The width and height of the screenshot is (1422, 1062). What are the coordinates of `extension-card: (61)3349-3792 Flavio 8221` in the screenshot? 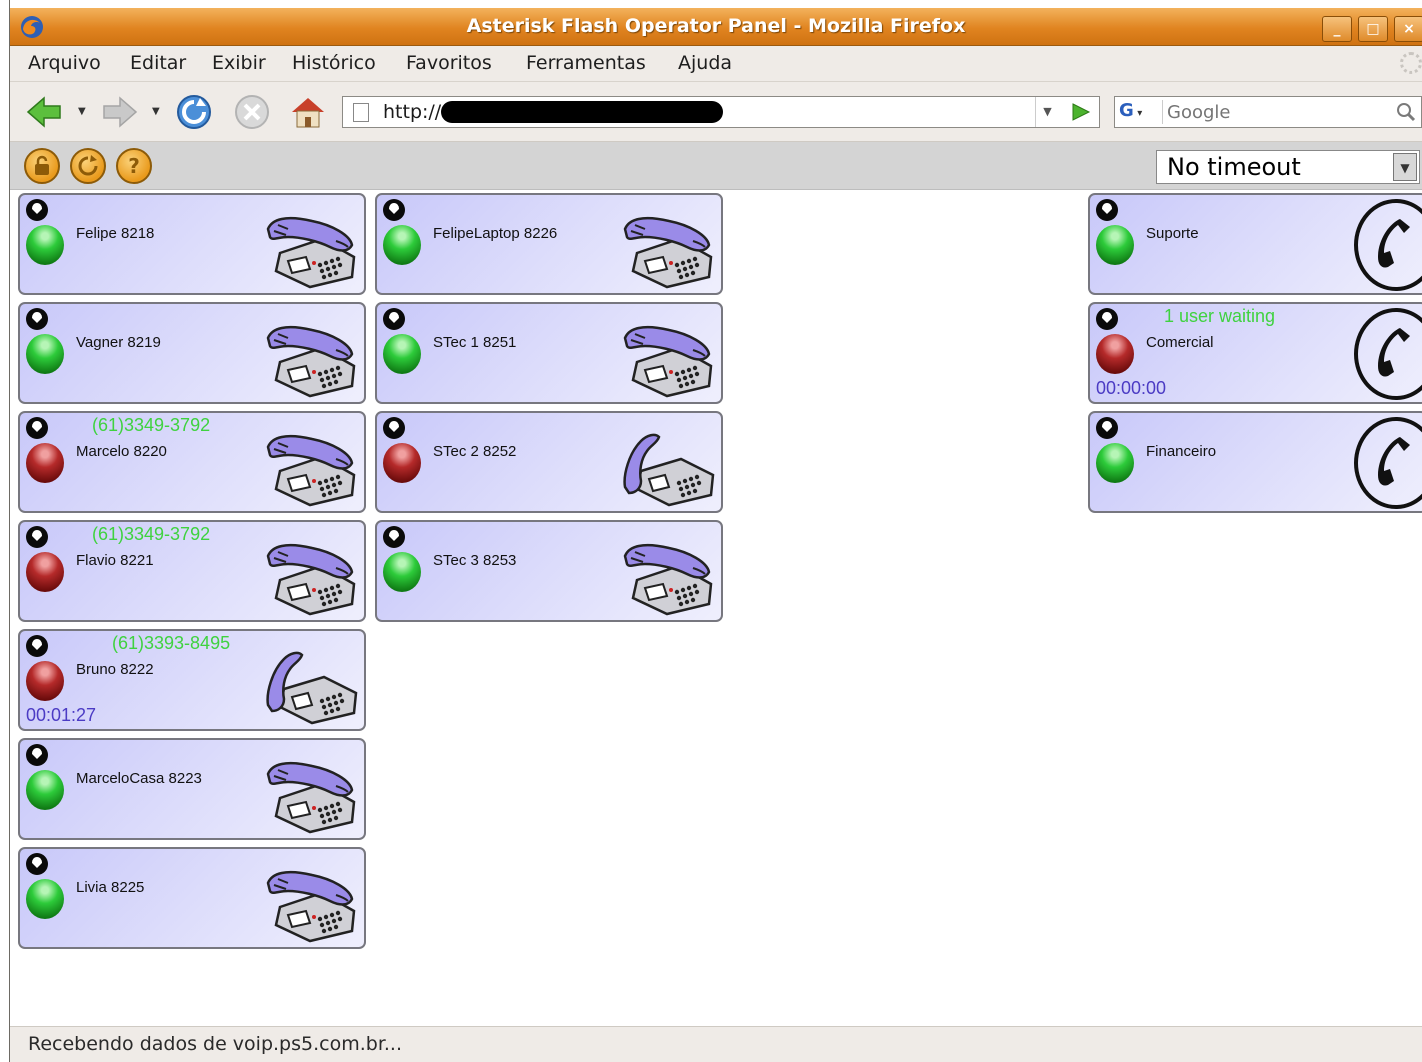 It's located at (192, 571).